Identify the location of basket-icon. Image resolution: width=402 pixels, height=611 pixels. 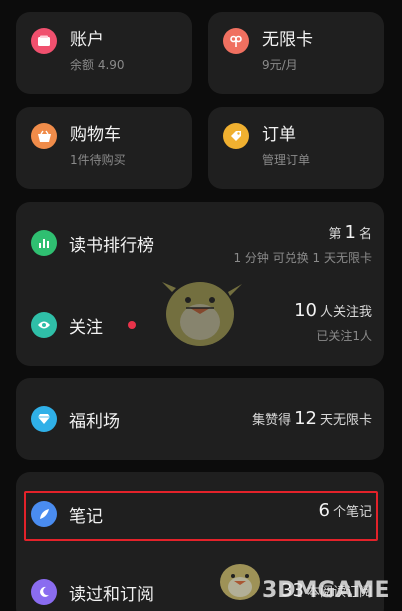
(44, 136).